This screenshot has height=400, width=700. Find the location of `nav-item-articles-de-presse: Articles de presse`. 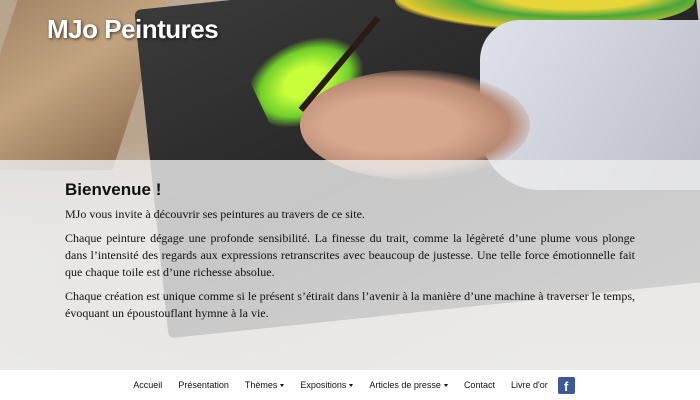

nav-item-articles-de-presse: Articles de presse is located at coordinates (408, 385).